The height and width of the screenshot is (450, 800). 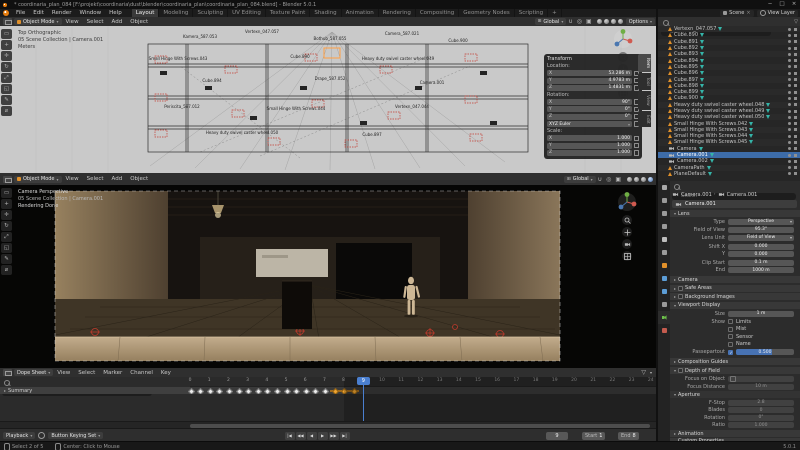 I want to click on location-y-field: Y 4.9783 m, so click(x=593, y=80).